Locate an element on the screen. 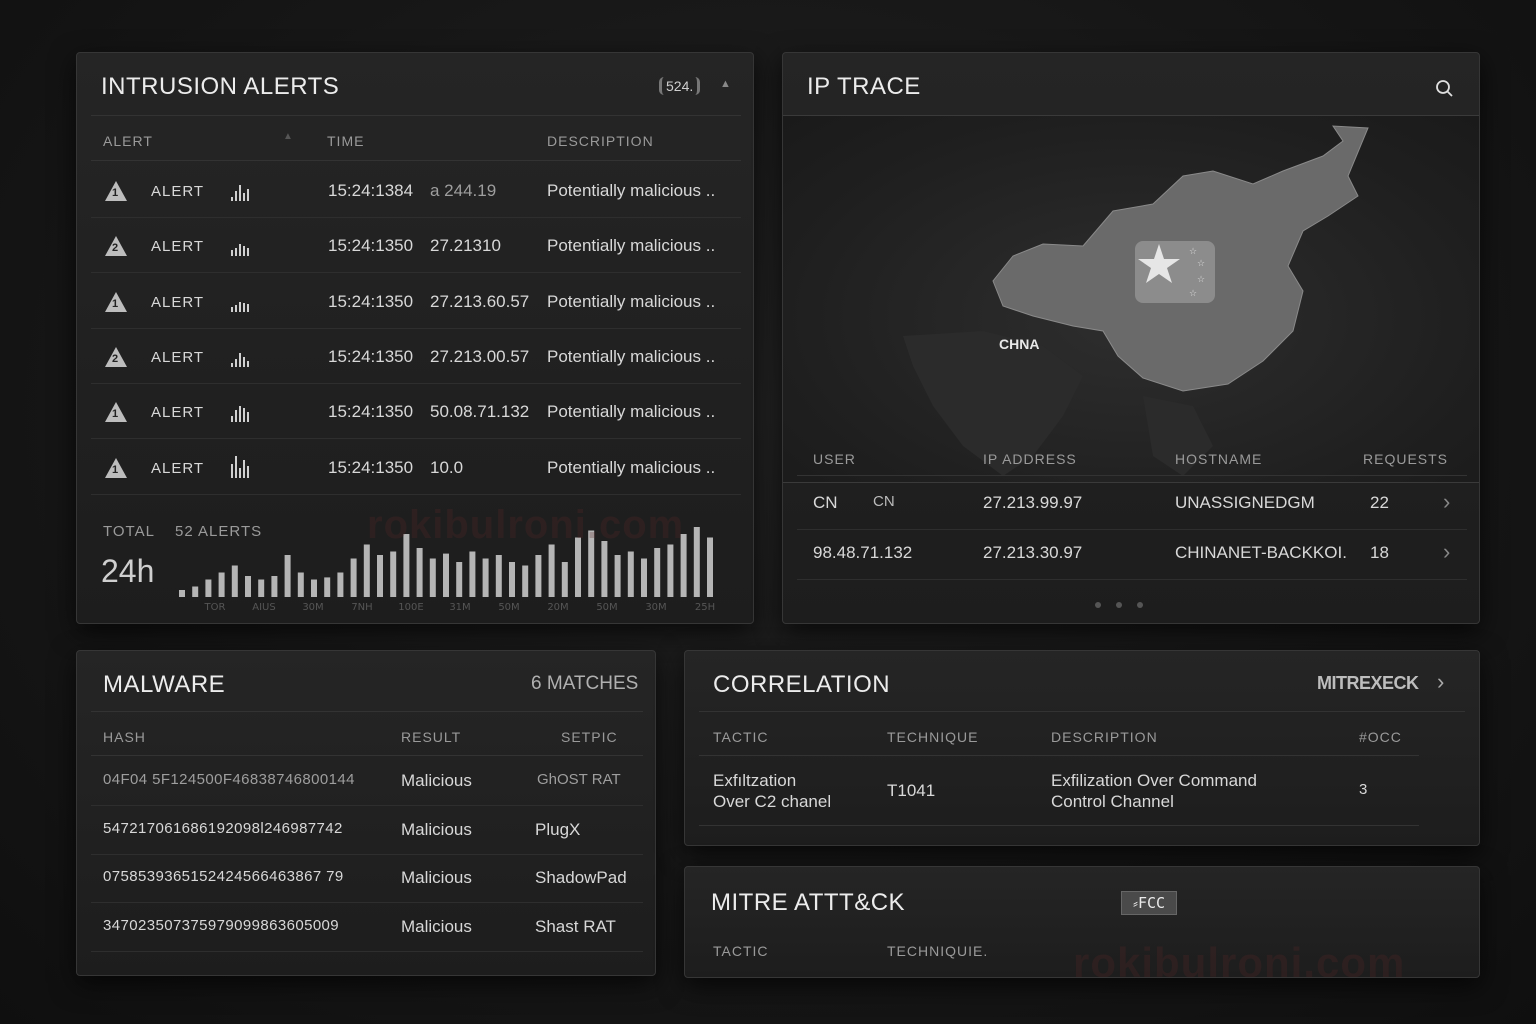 The image size is (1536, 1024). file-hash: 547217061686192098l246987742 is located at coordinates (223, 828).